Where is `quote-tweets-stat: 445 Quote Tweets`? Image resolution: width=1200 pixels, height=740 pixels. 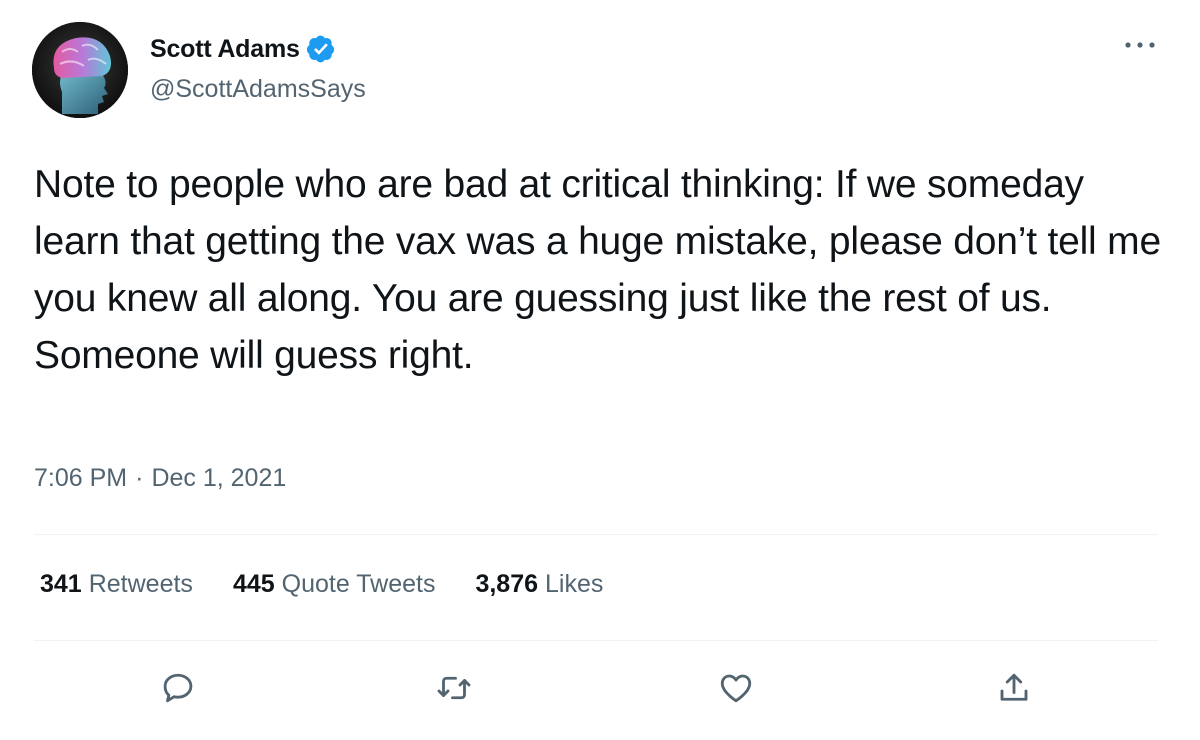
quote-tweets-stat: 445 Quote Tweets is located at coordinates (334, 584).